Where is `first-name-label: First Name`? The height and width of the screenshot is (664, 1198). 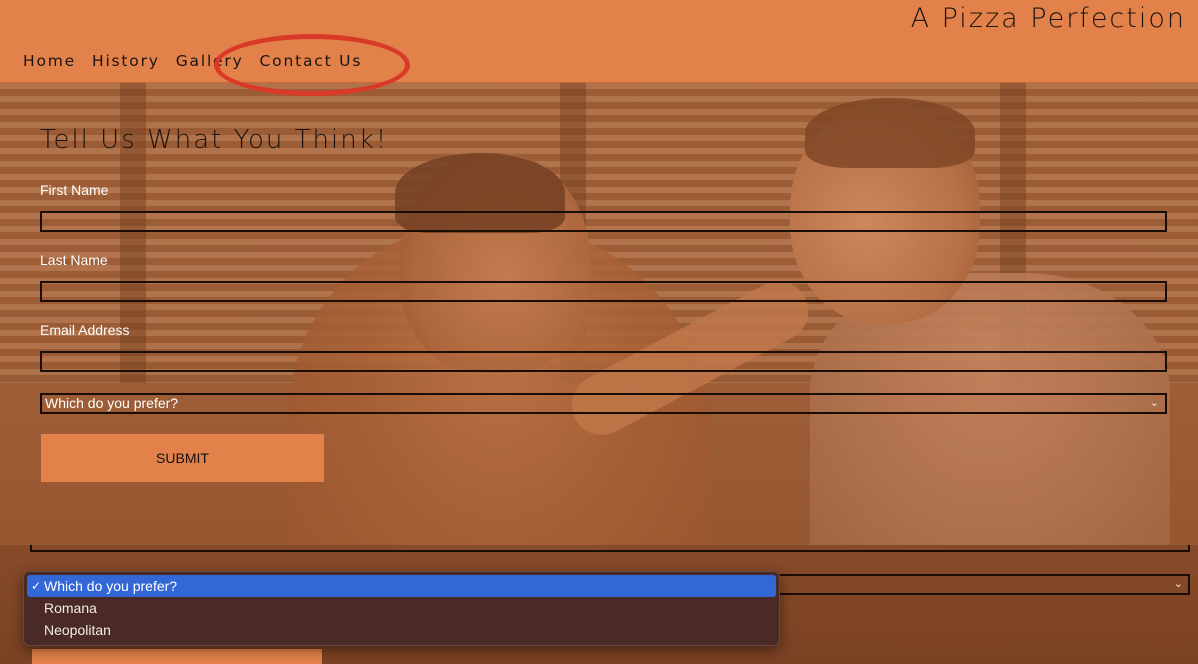
first-name-label: First Name is located at coordinates (74, 190).